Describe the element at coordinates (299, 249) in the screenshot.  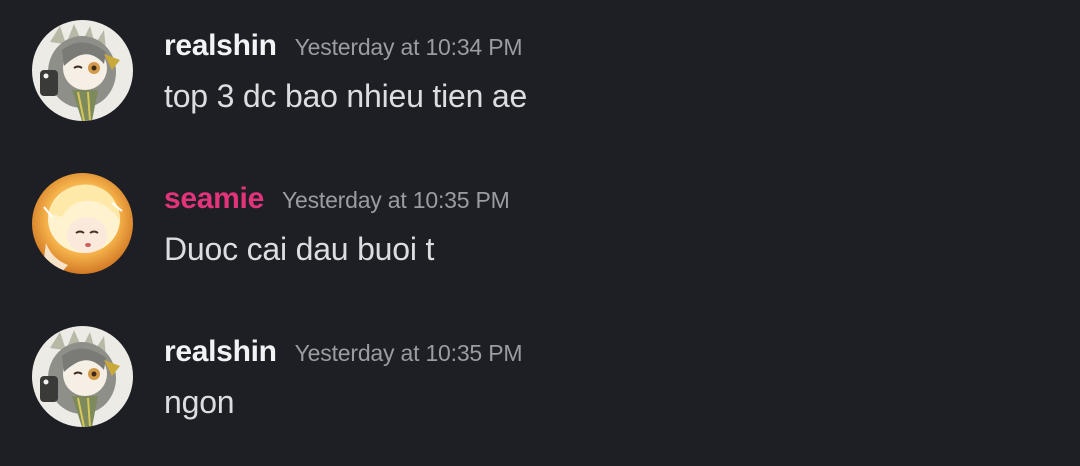
I see `message-content: Duoc cai dau buoi t` at that location.